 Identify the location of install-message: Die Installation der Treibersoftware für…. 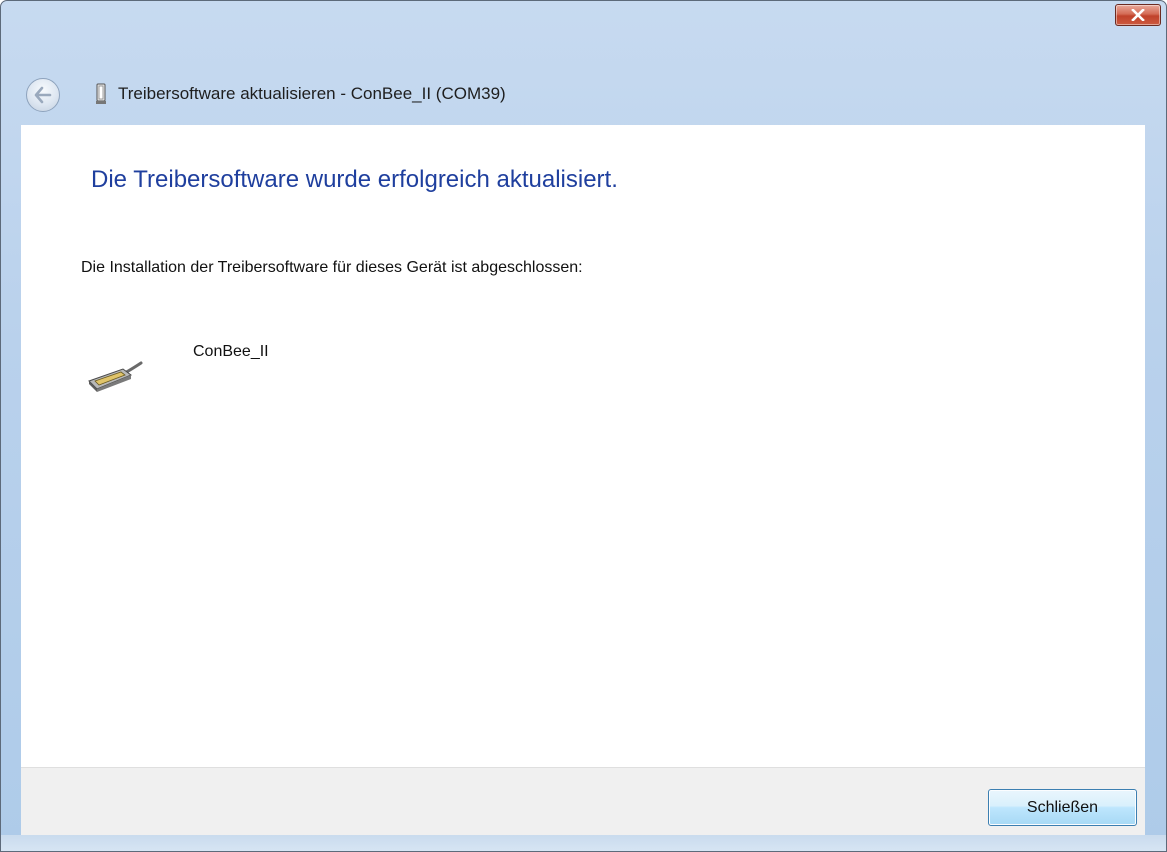
(332, 267).